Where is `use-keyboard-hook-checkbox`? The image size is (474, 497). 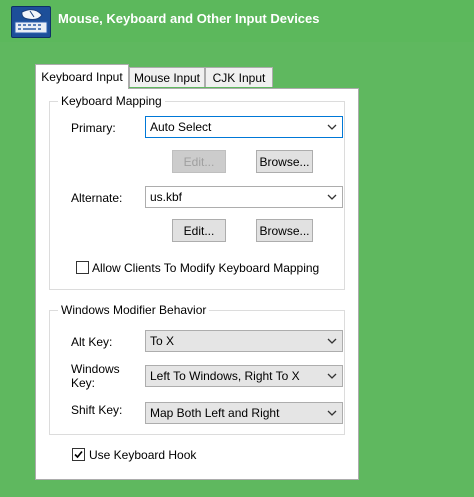 use-keyboard-hook-checkbox is located at coordinates (78, 454).